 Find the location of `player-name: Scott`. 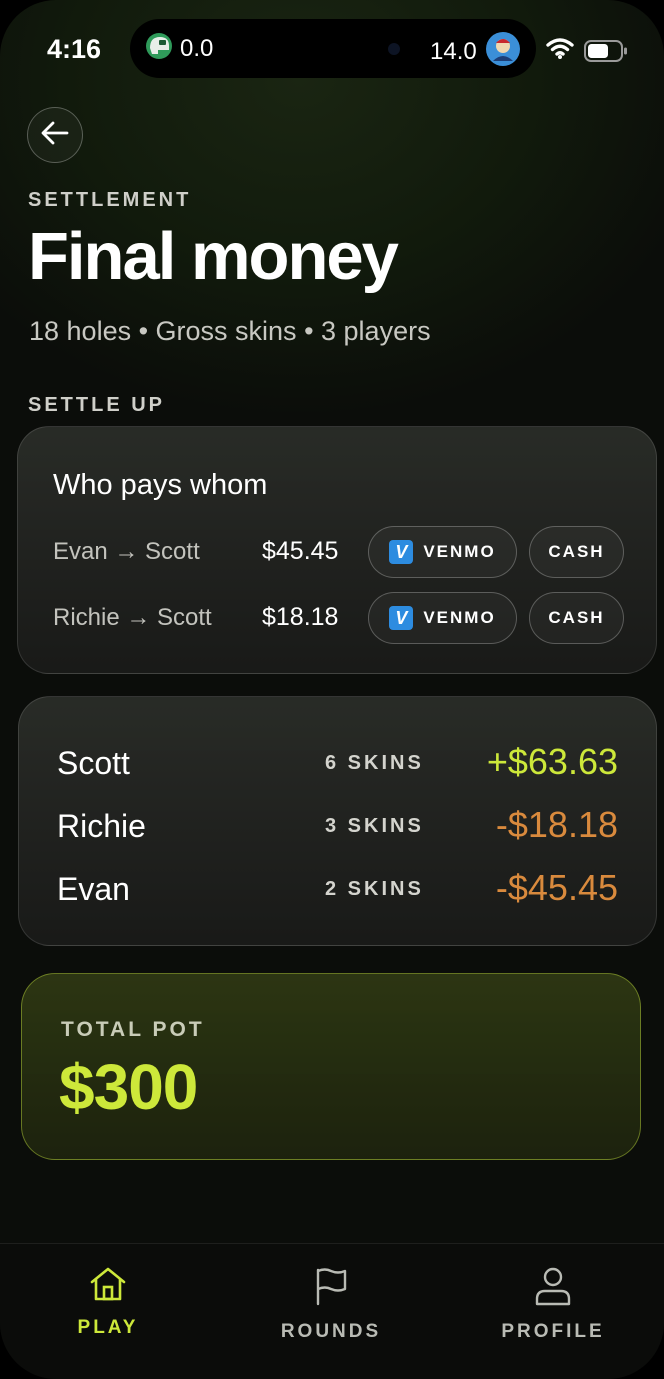

player-name: Scott is located at coordinates (93, 763).